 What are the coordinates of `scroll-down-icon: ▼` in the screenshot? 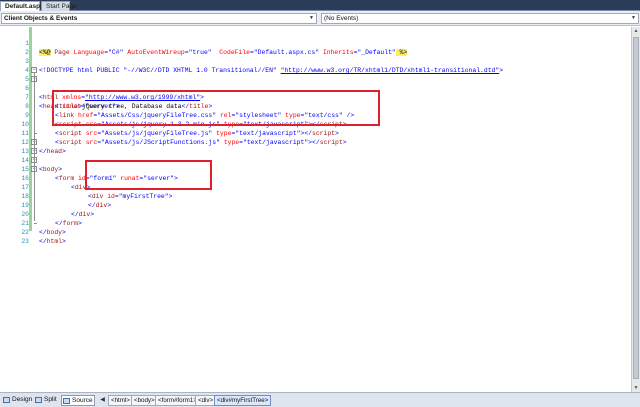 It's located at (636, 388).